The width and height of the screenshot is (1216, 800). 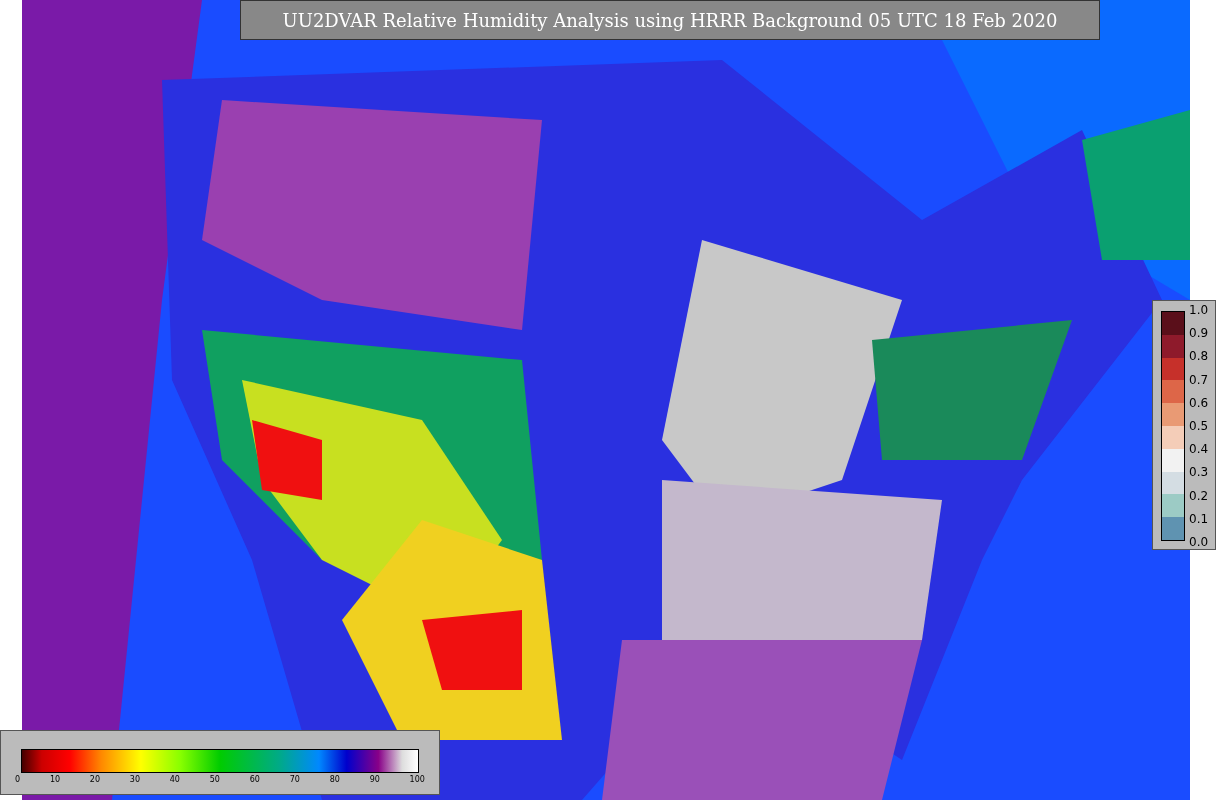 What do you see at coordinates (1199, 310) in the screenshot?
I see `tick-label: 1.0` at bounding box center [1199, 310].